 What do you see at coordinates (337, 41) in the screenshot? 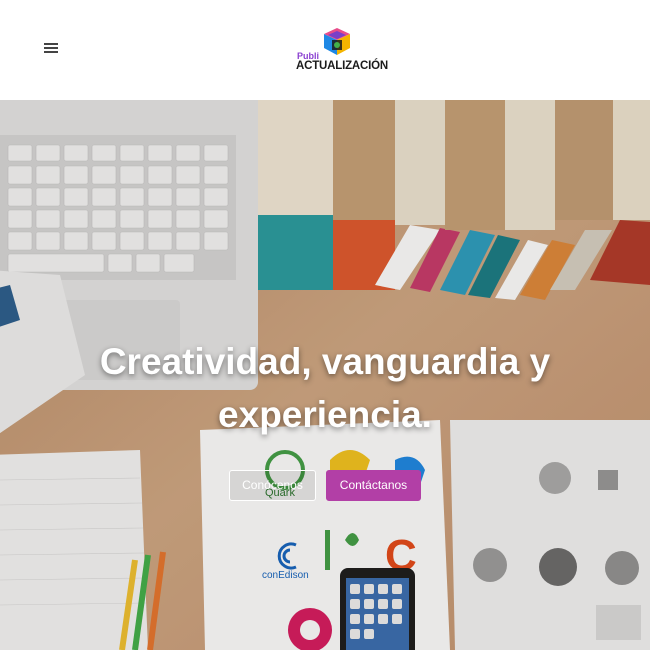
I see `cube-logo-icon` at bounding box center [337, 41].